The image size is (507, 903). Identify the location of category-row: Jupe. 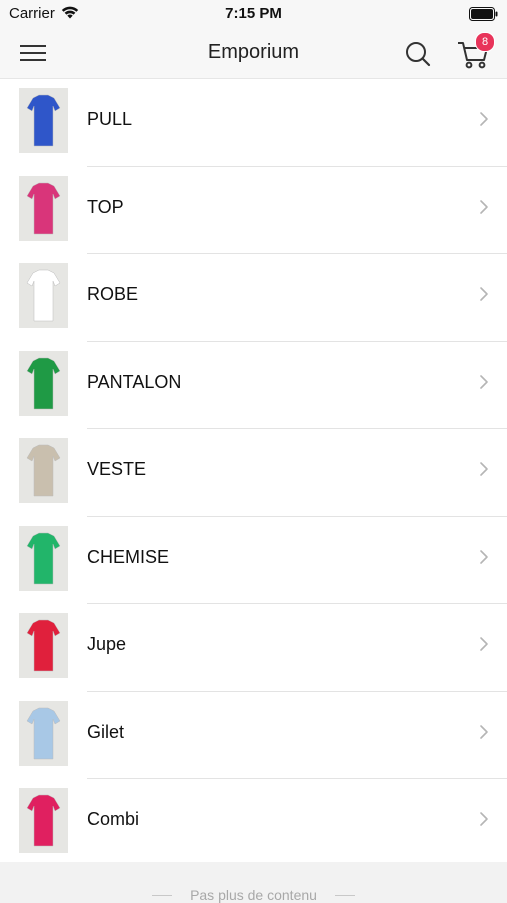
(253, 648).